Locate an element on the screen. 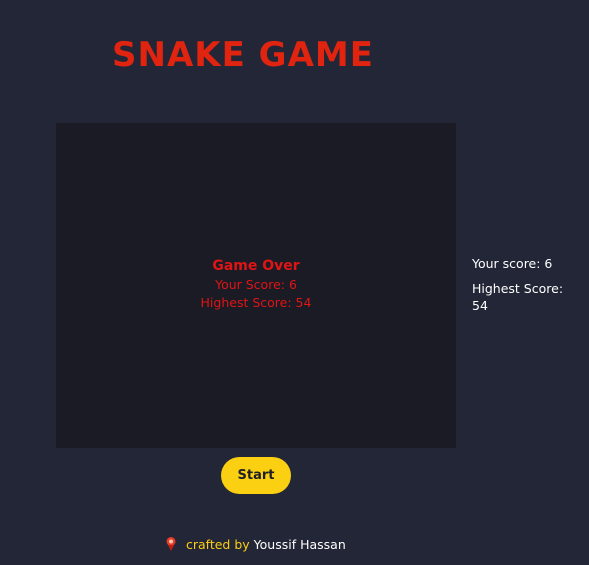 The image size is (589, 565). overlay-highest-score: Highest Score: 54 is located at coordinates (256, 302).